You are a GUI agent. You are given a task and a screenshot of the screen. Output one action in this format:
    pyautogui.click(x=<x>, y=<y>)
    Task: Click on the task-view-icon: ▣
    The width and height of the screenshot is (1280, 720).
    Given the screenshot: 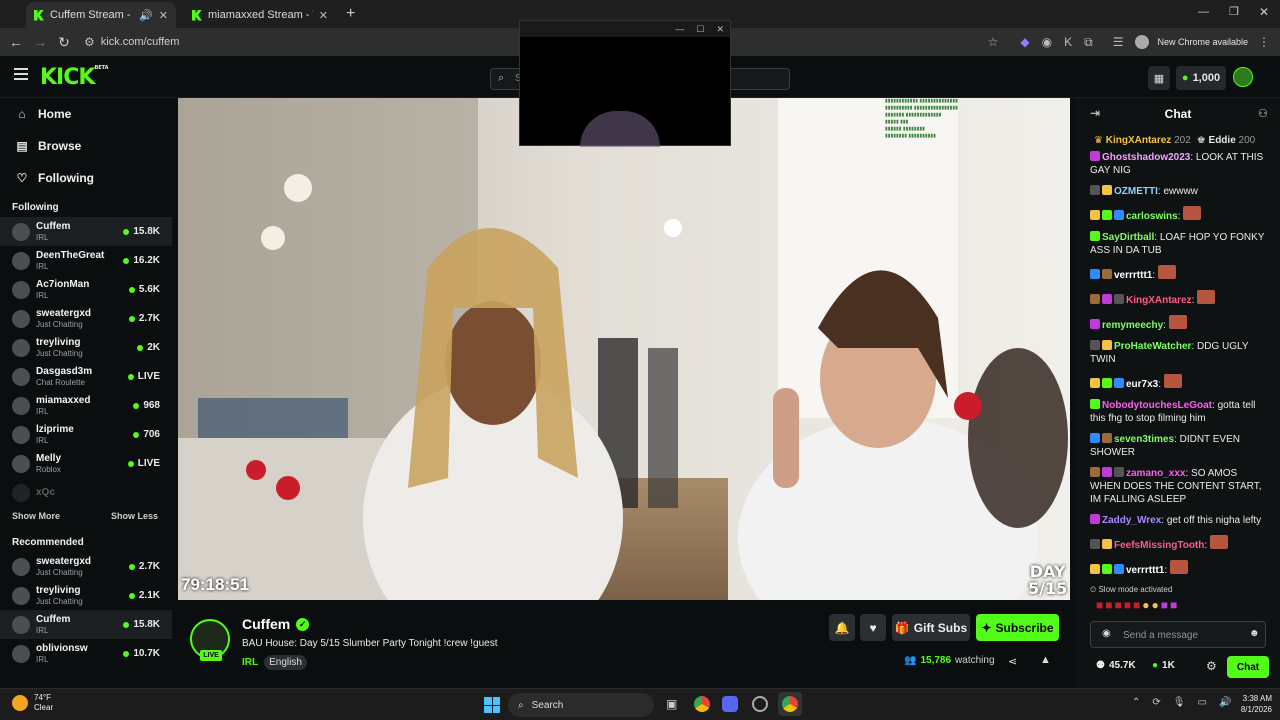 What is the action you would take?
    pyautogui.click(x=671, y=704)
    